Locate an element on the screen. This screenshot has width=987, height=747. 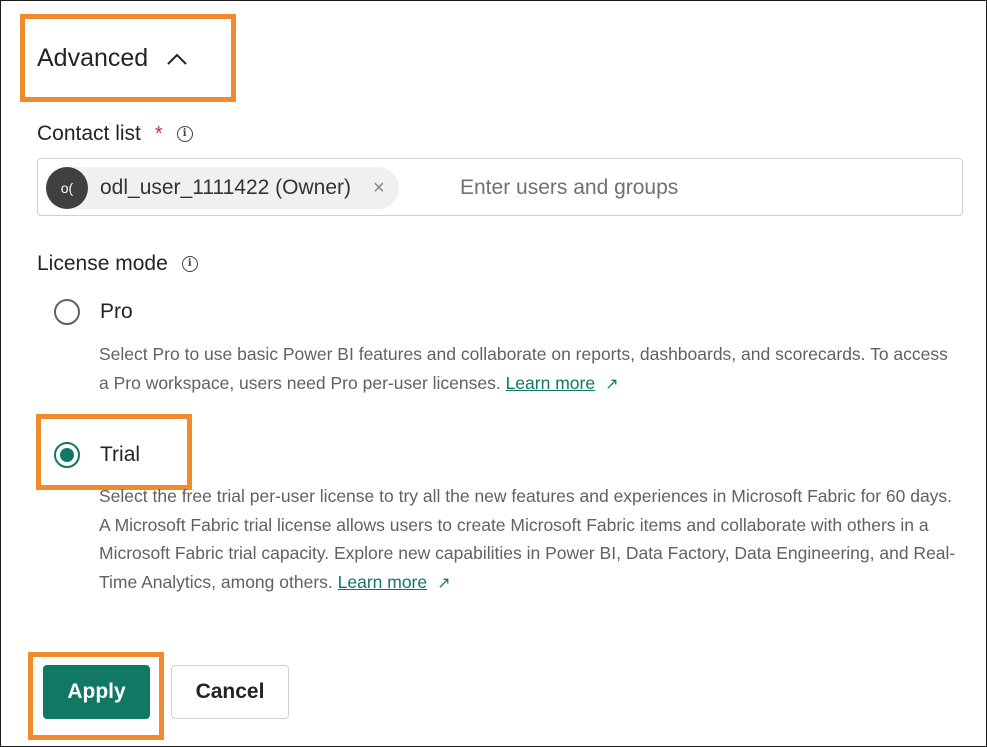
cancel-button: Cancel is located at coordinates (230, 692).